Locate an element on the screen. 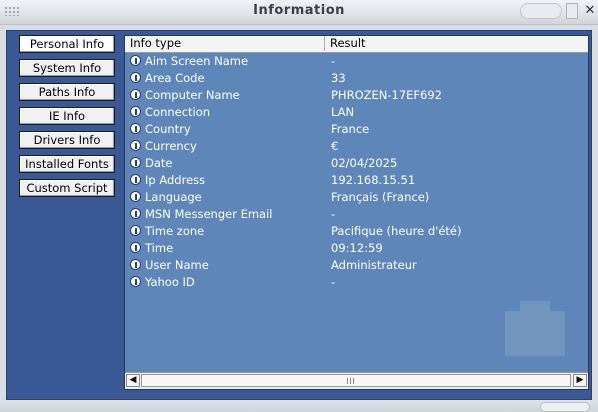 This screenshot has width=598, height=412. horizontal-scrollbar: ◀ ▶ is located at coordinates (356, 380).